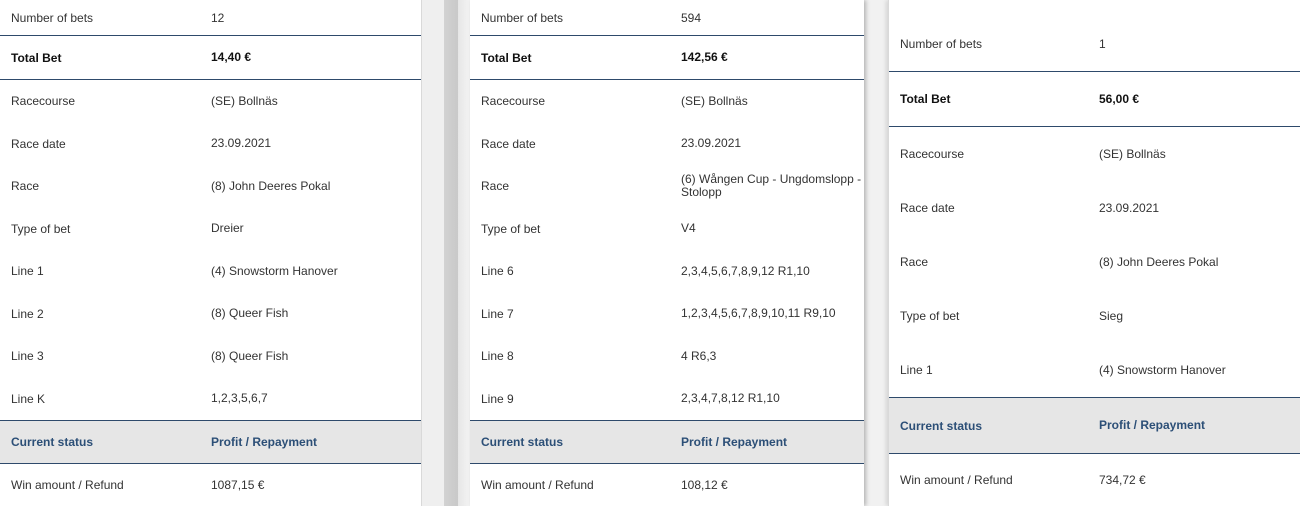 This screenshot has height=506, width=1300. What do you see at coordinates (210, 356) in the screenshot?
I see `line-row: Line 3 (8) Queer Fish` at bounding box center [210, 356].